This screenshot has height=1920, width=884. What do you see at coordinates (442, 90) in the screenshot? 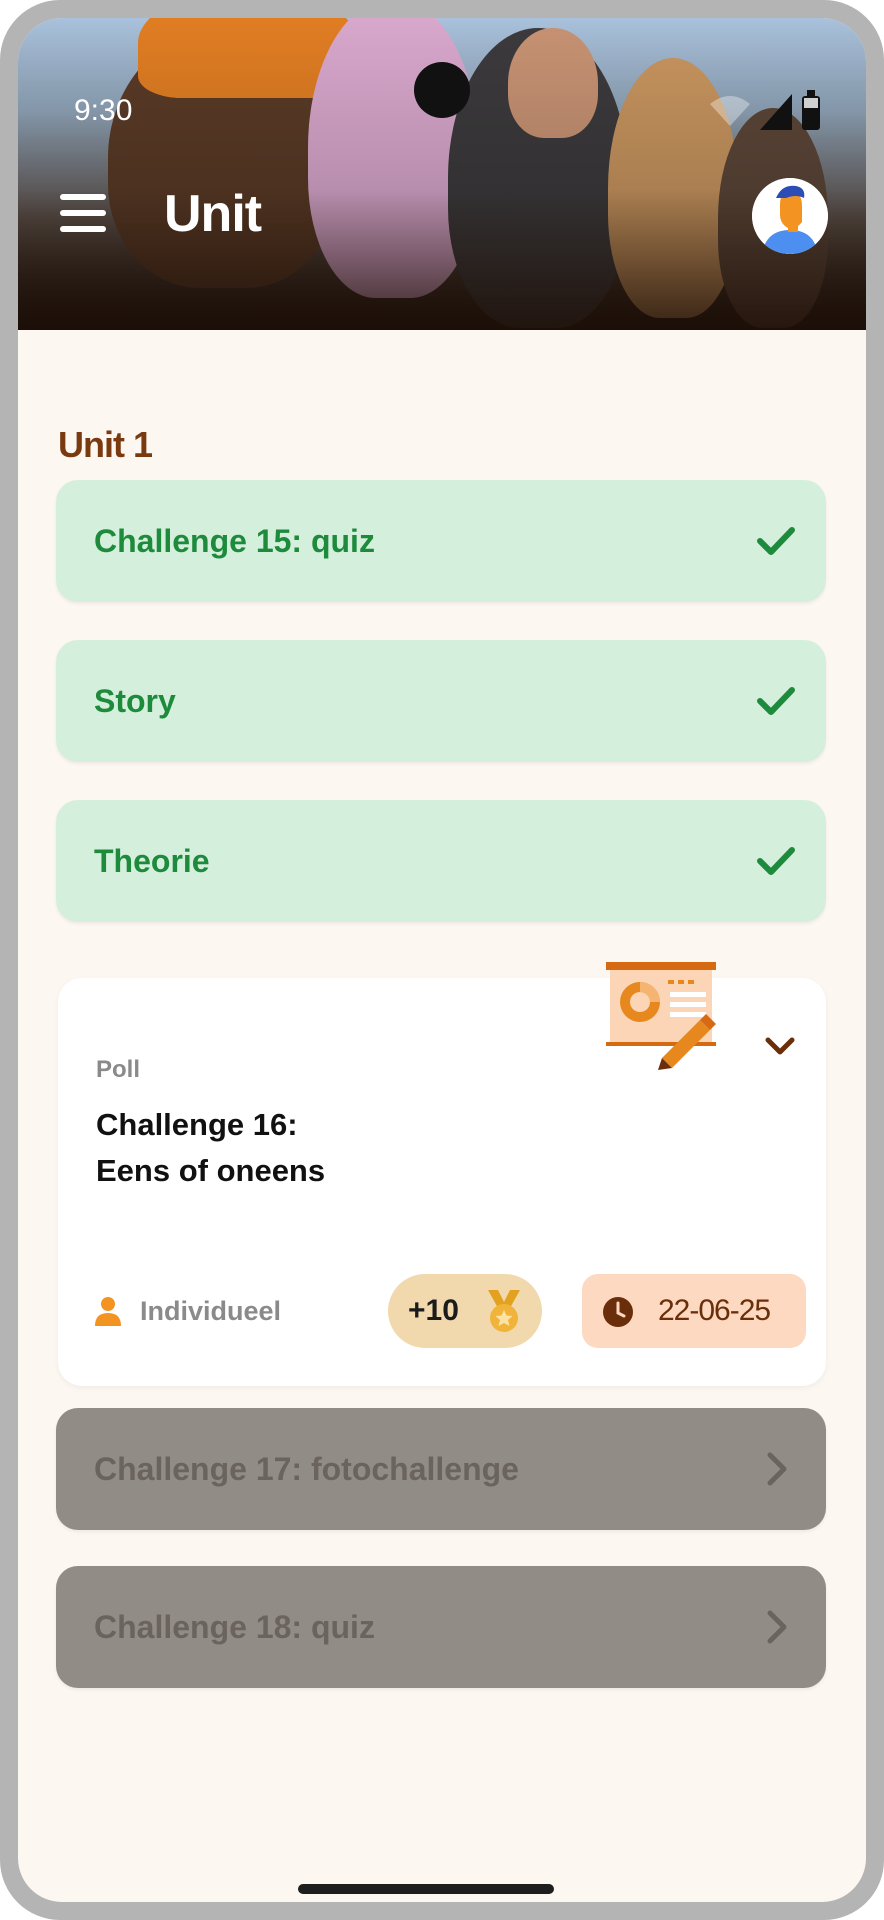
I see `front-camera` at bounding box center [442, 90].